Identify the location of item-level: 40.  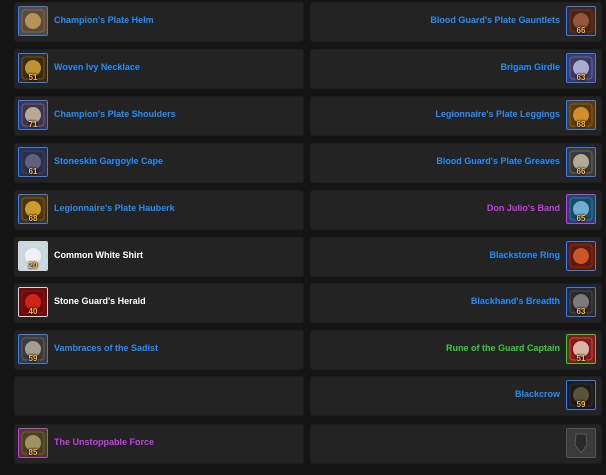
(33, 311).